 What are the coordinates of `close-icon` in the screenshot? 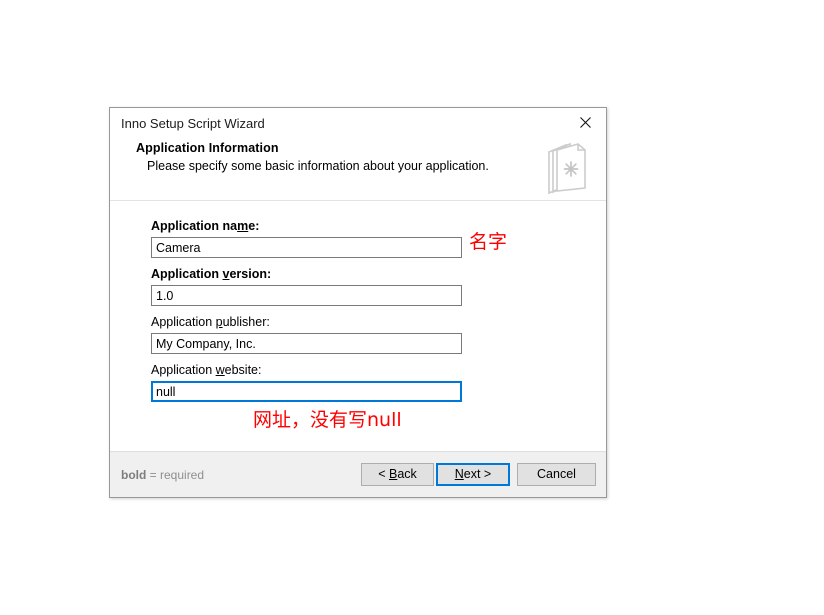 It's located at (585, 122).